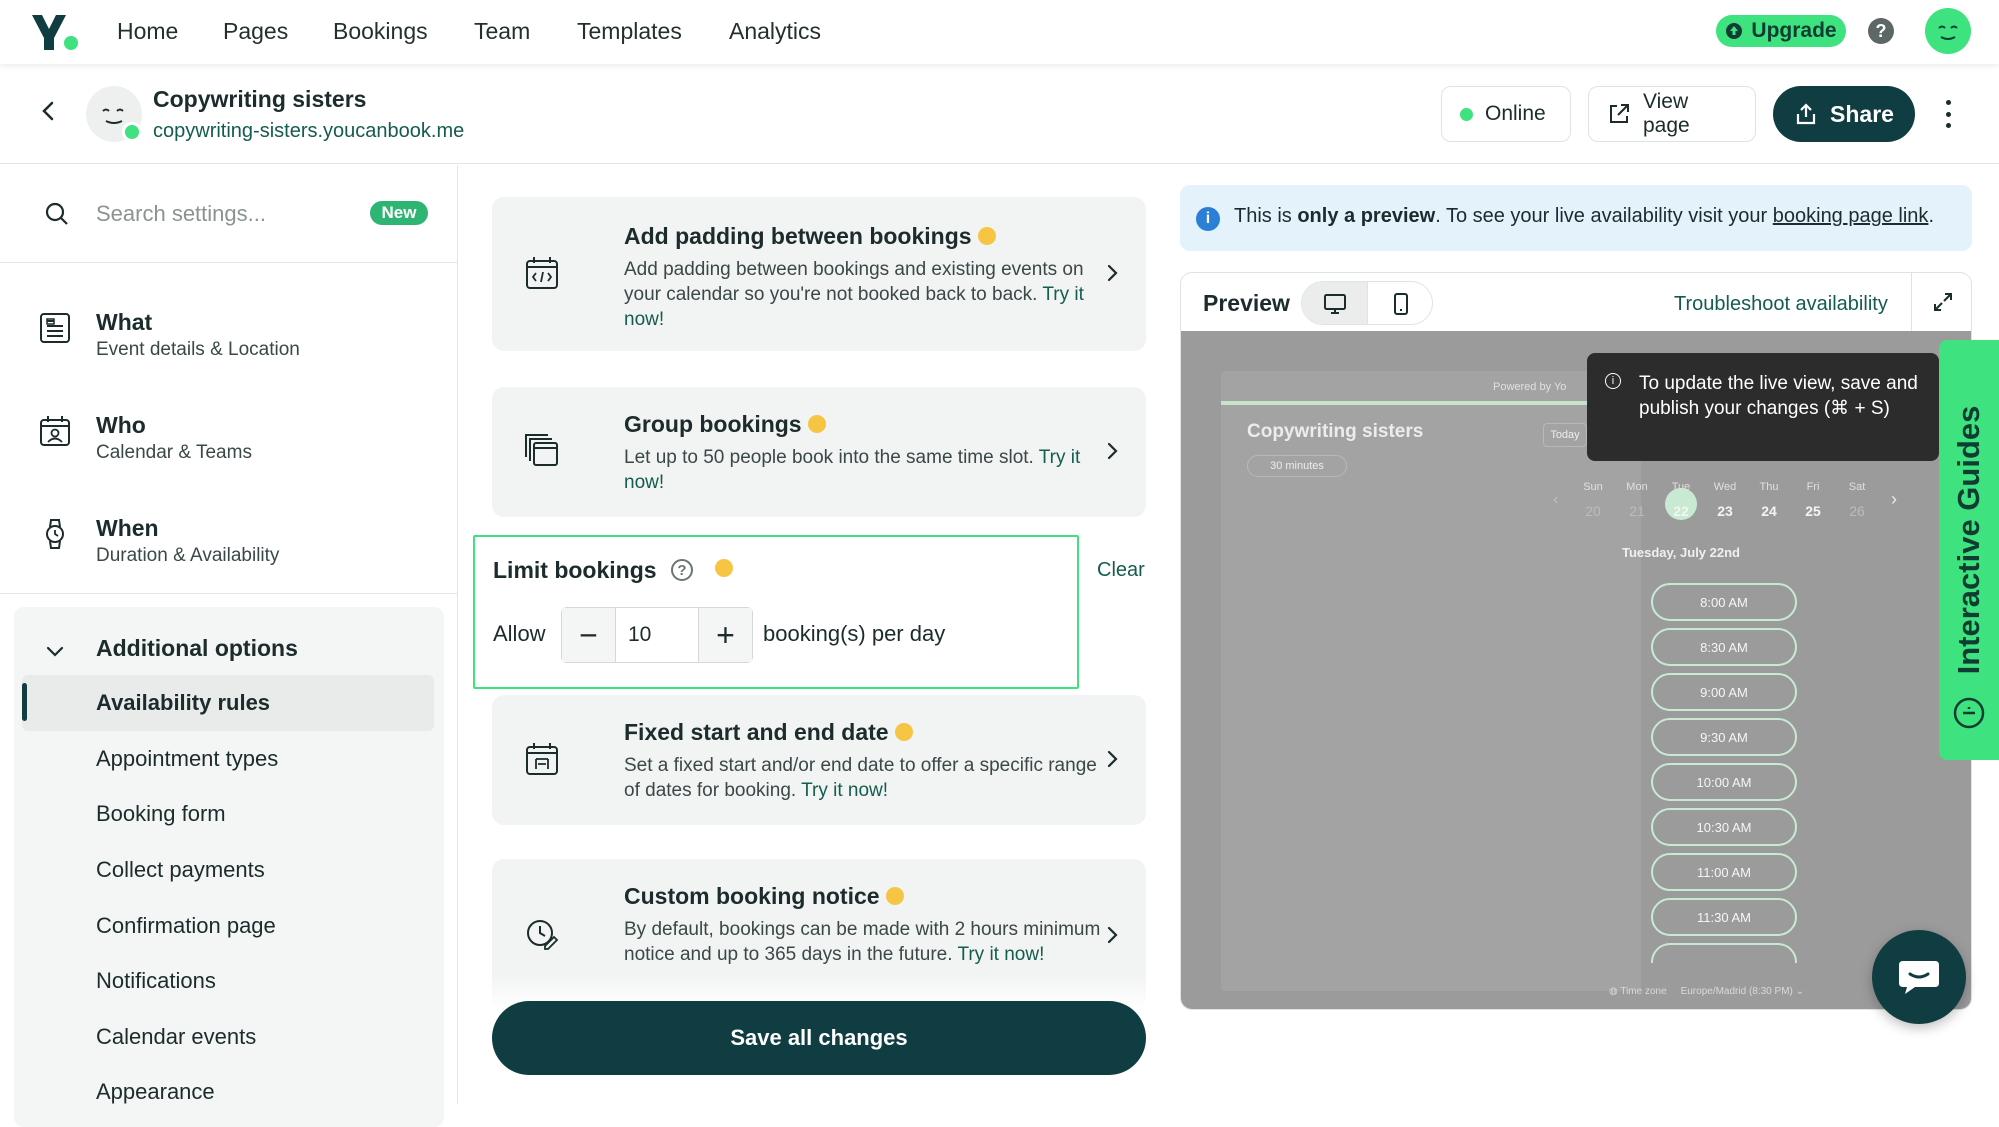  What do you see at coordinates (810, 236) in the screenshot?
I see `card-title: Add padding between bookings` at bounding box center [810, 236].